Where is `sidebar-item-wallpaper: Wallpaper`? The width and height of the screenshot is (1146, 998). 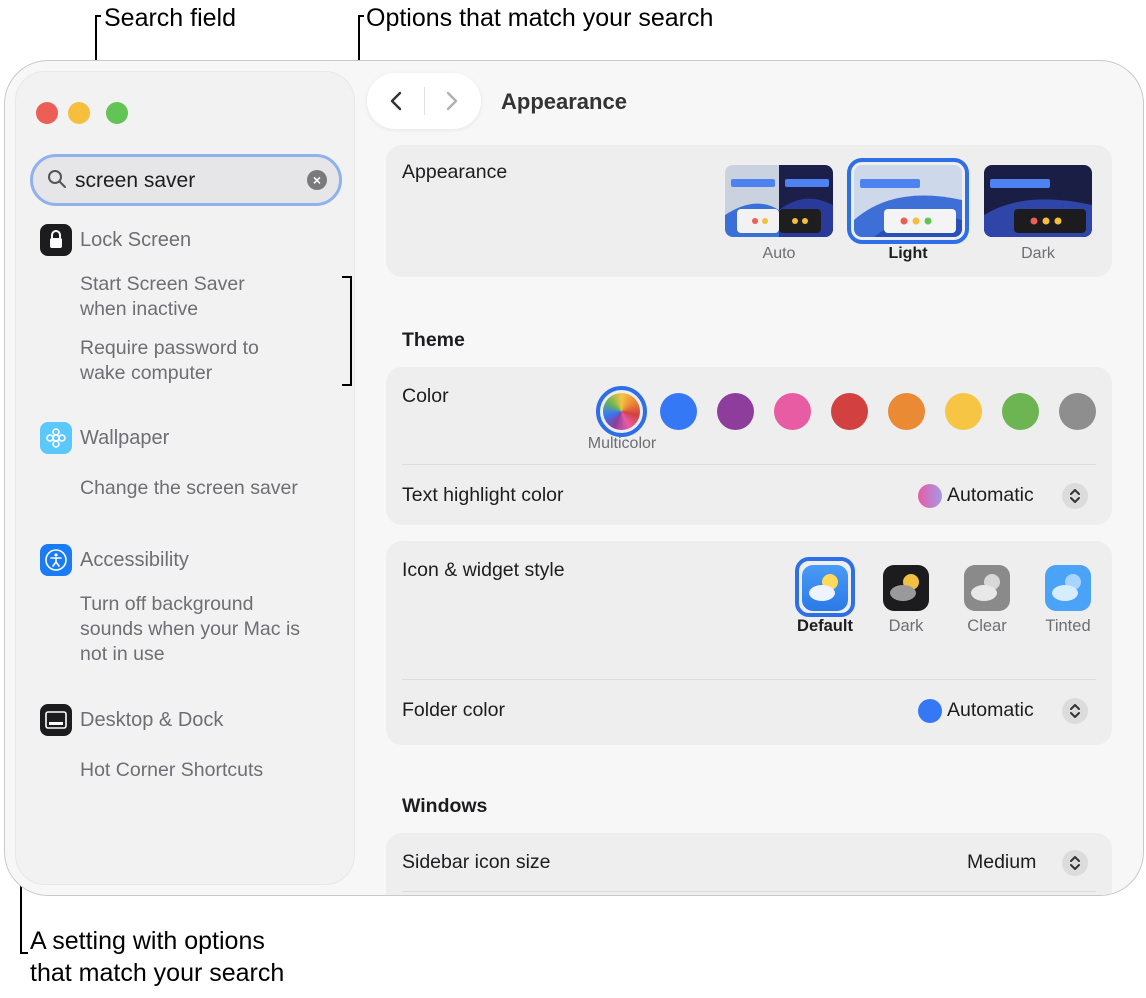 sidebar-item-wallpaper: Wallpaper is located at coordinates (104, 438).